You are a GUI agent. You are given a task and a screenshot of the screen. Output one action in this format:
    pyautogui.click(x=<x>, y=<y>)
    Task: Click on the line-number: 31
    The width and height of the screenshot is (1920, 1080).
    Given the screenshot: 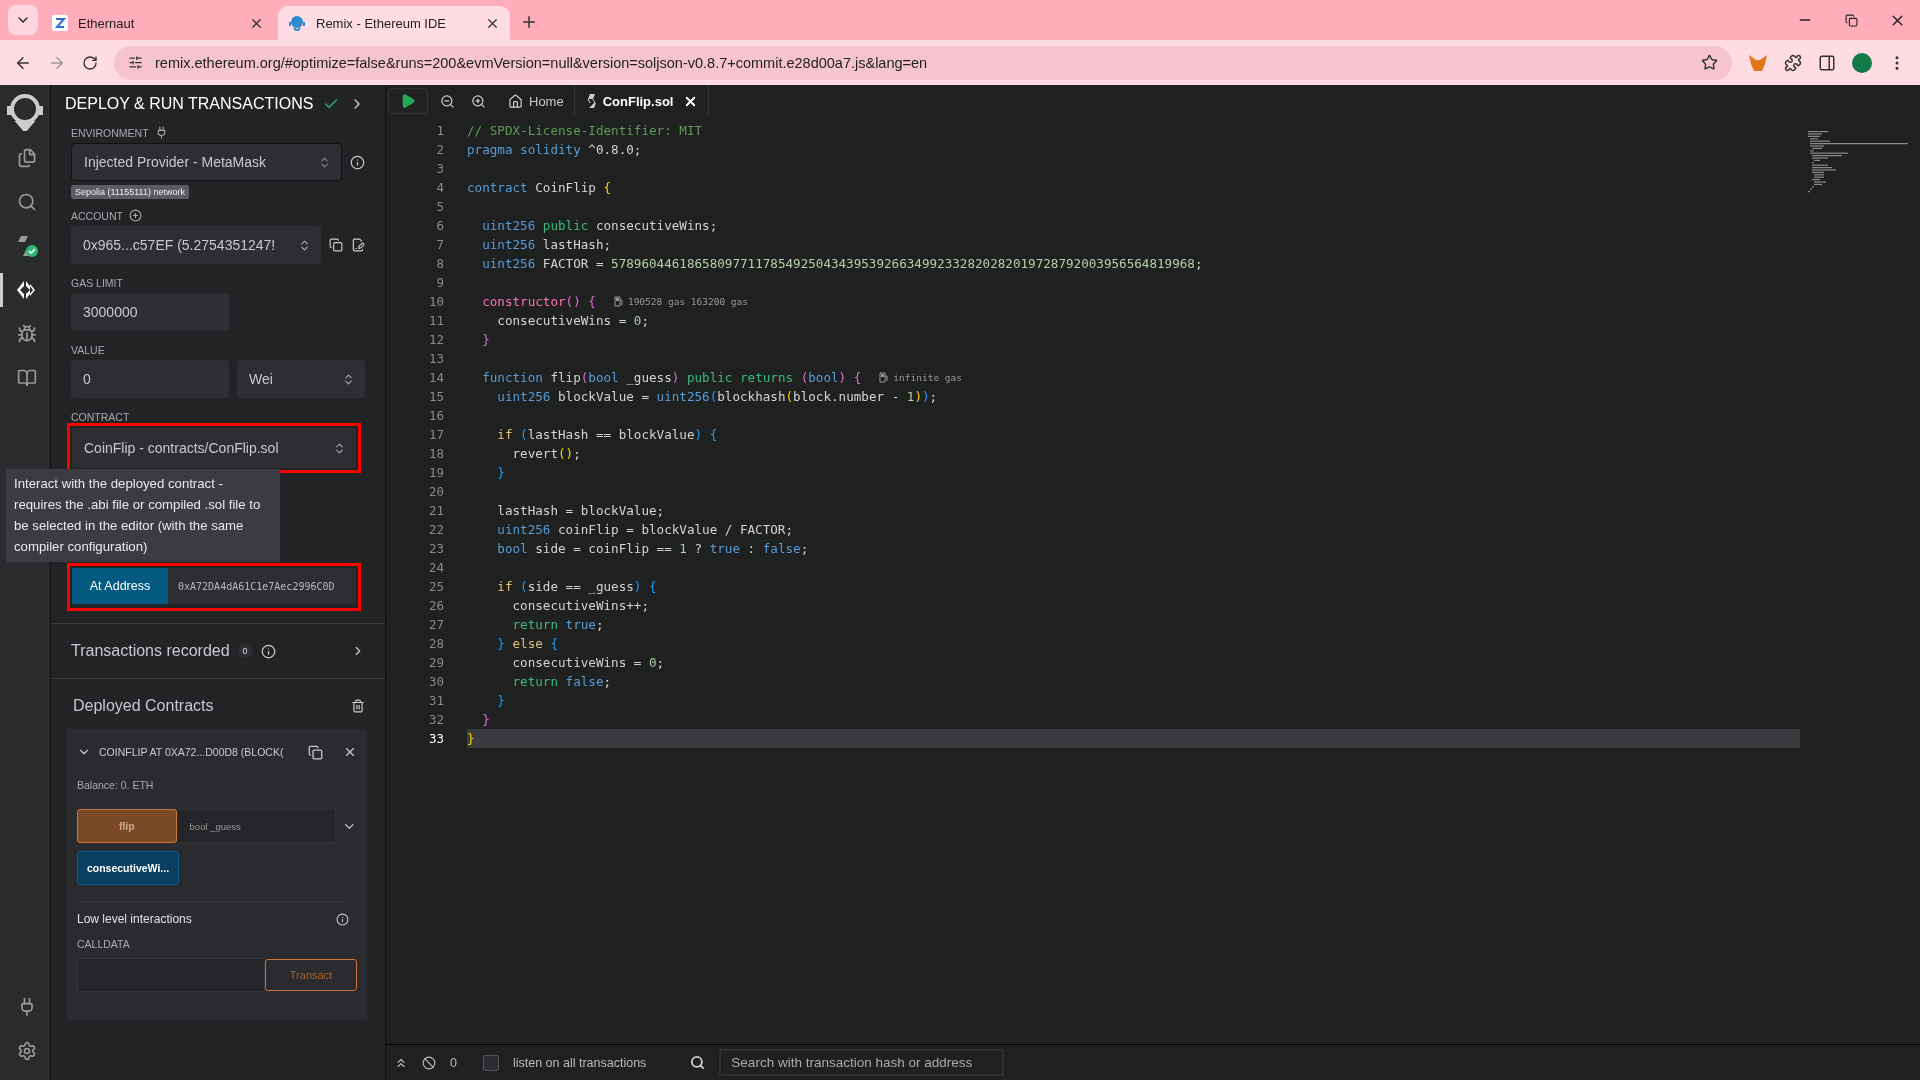 What is the action you would take?
    pyautogui.click(x=435, y=700)
    